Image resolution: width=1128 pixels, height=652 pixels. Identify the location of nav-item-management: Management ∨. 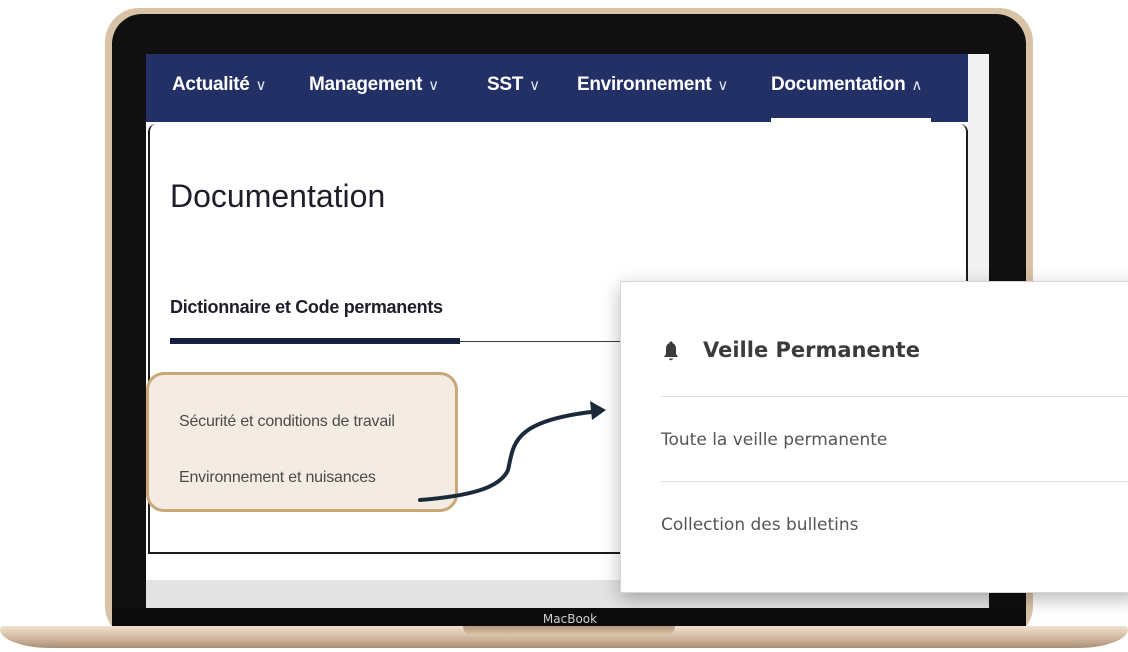
(374, 85).